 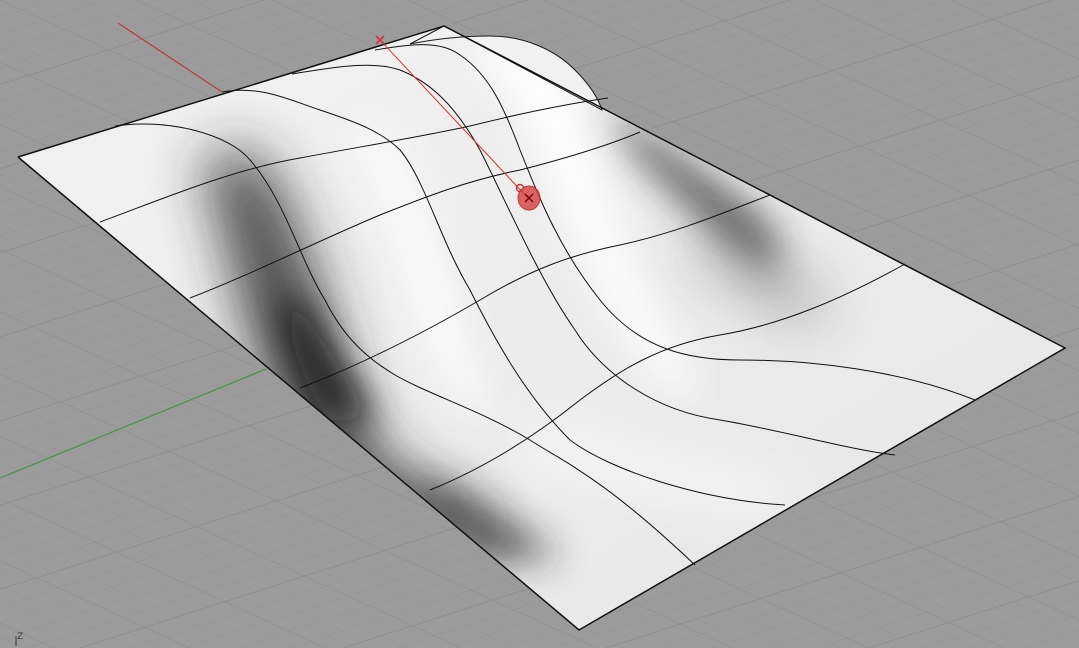 I want to click on axis-indicator-label: Z, so click(x=20, y=637).